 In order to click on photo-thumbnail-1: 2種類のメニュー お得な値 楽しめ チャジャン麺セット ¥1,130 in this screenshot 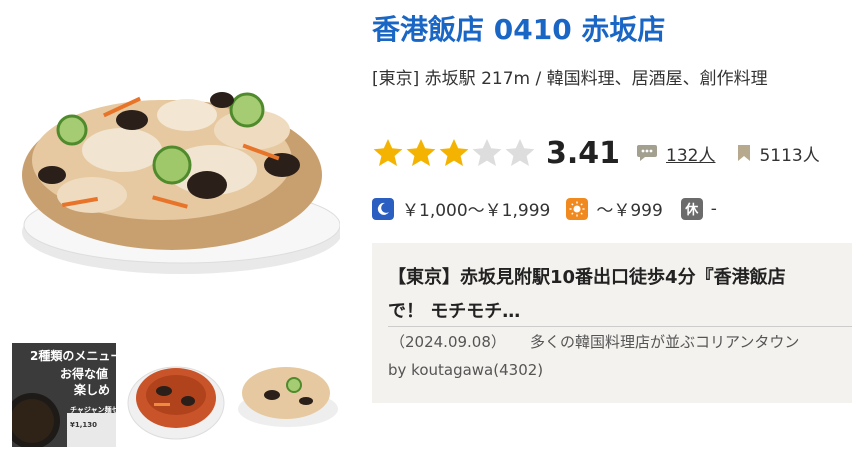, I will do `click(64, 395)`.